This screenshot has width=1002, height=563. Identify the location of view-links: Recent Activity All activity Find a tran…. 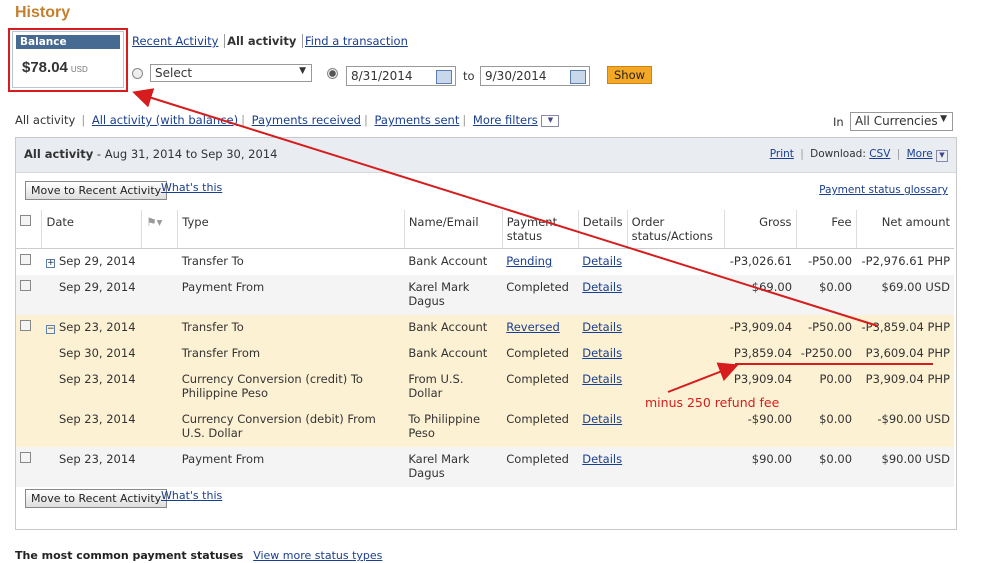
(270, 41).